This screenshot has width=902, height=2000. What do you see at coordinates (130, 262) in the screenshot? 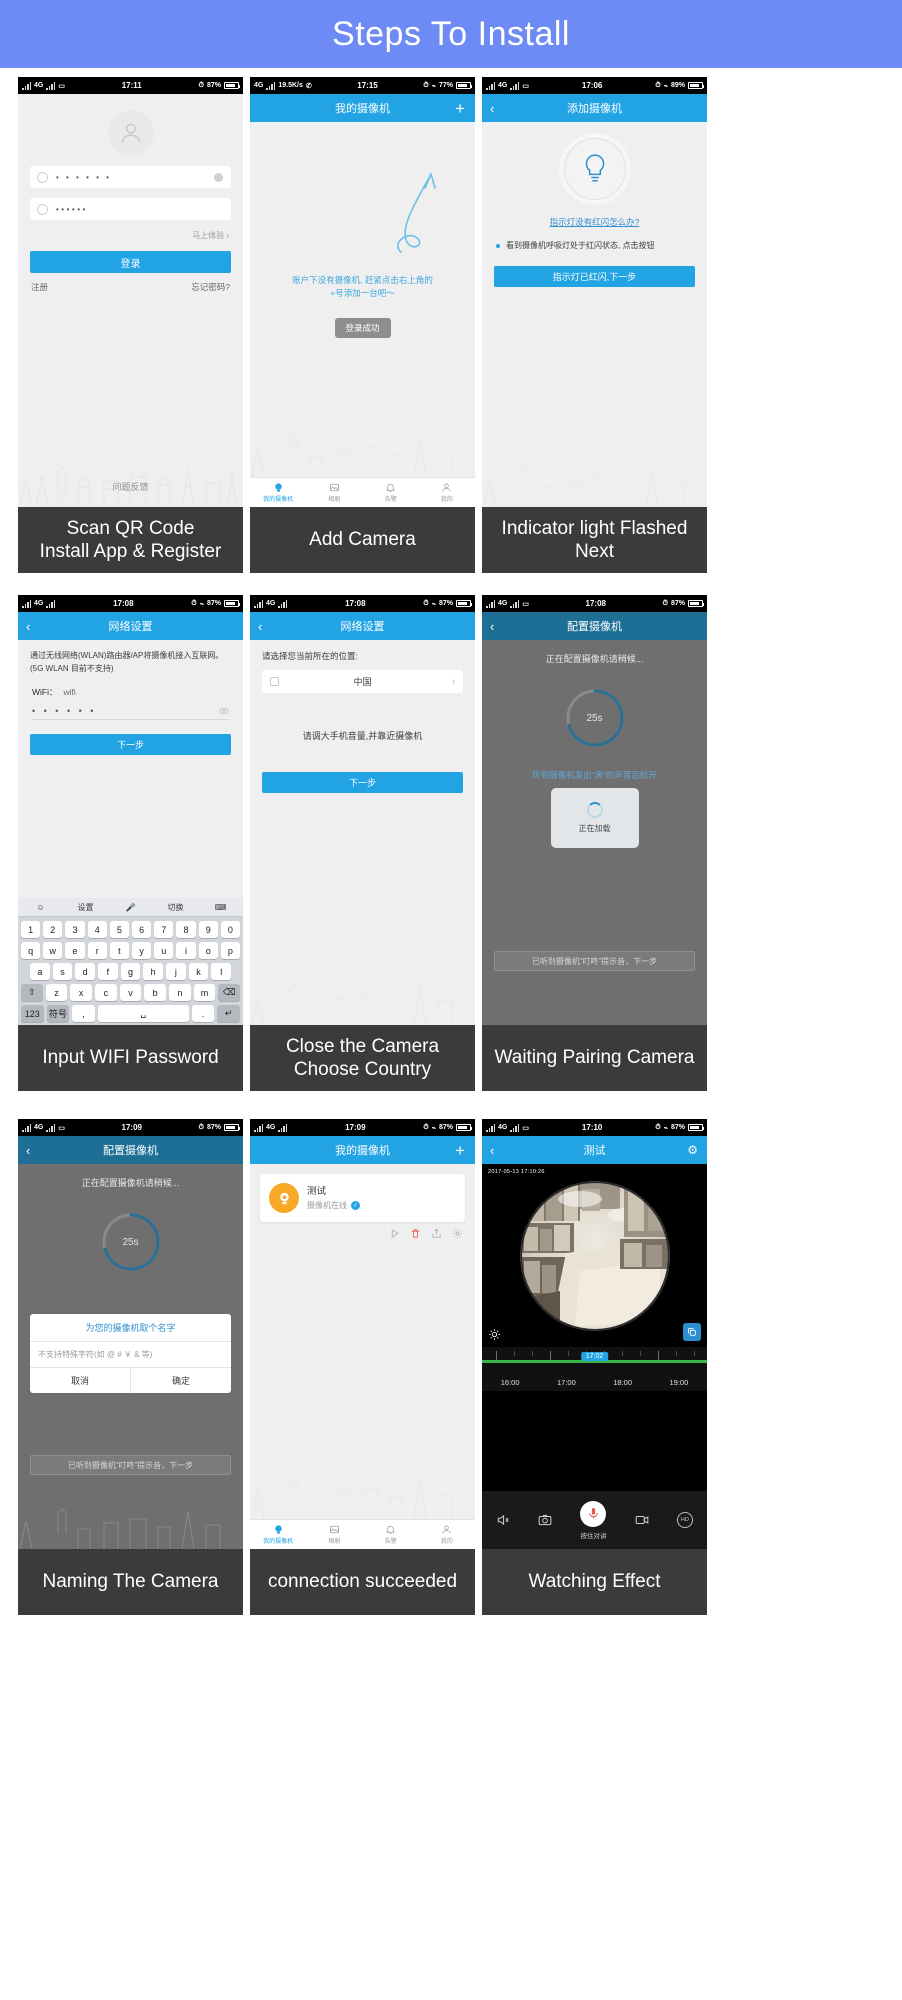
I see `login-button: 登录` at bounding box center [130, 262].